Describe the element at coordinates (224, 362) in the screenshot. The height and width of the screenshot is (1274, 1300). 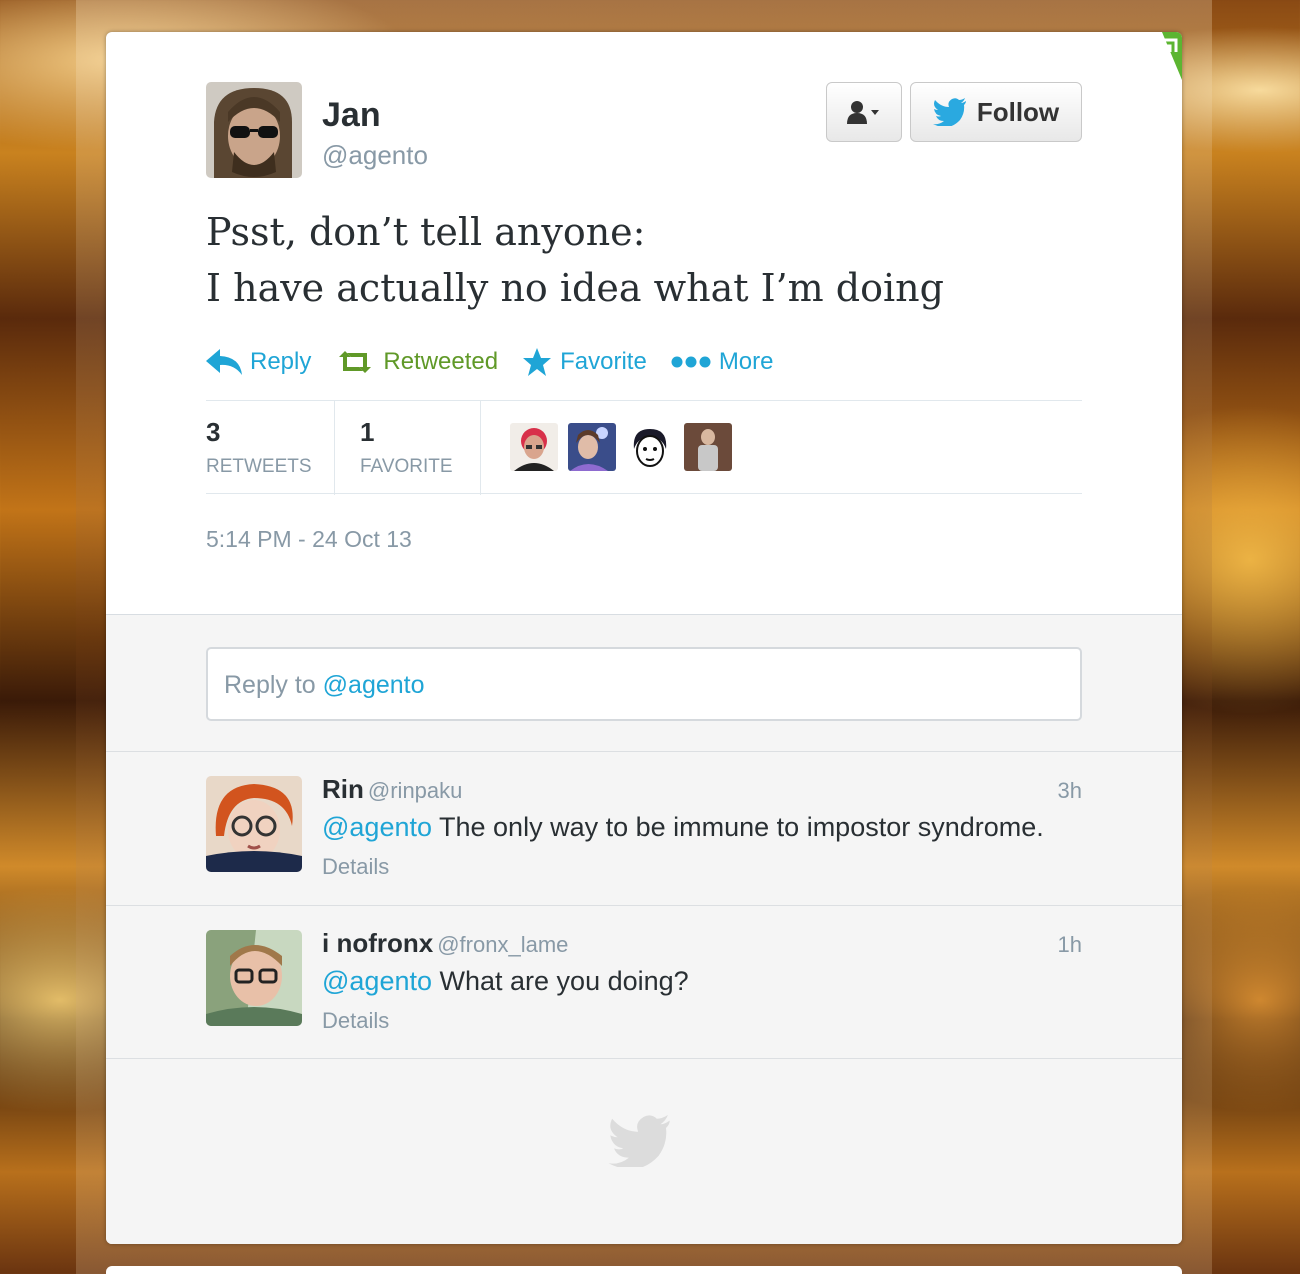
I see `reply-arrow-icon` at that location.